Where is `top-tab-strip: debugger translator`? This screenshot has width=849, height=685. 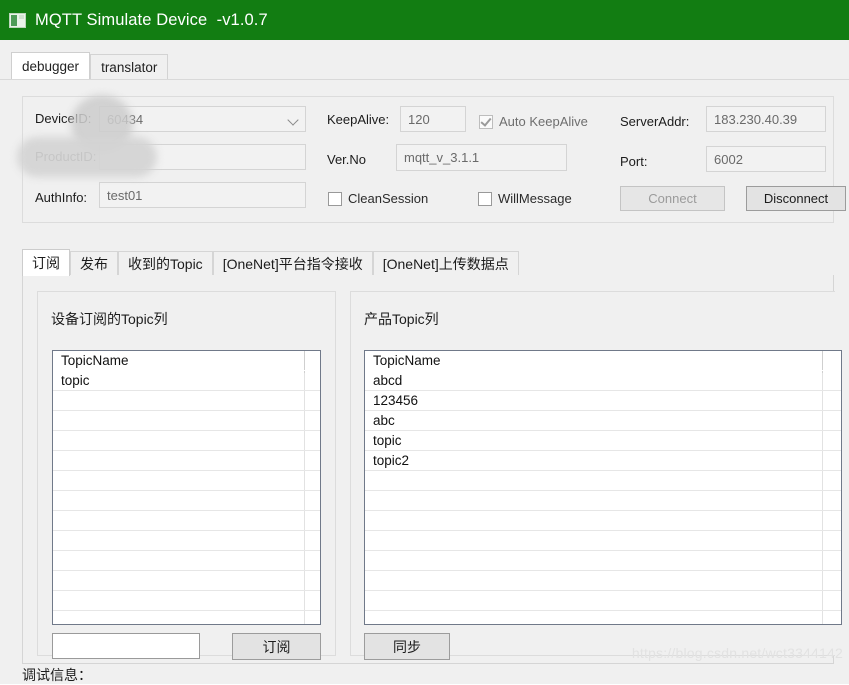 top-tab-strip: debugger translator is located at coordinates (90, 65).